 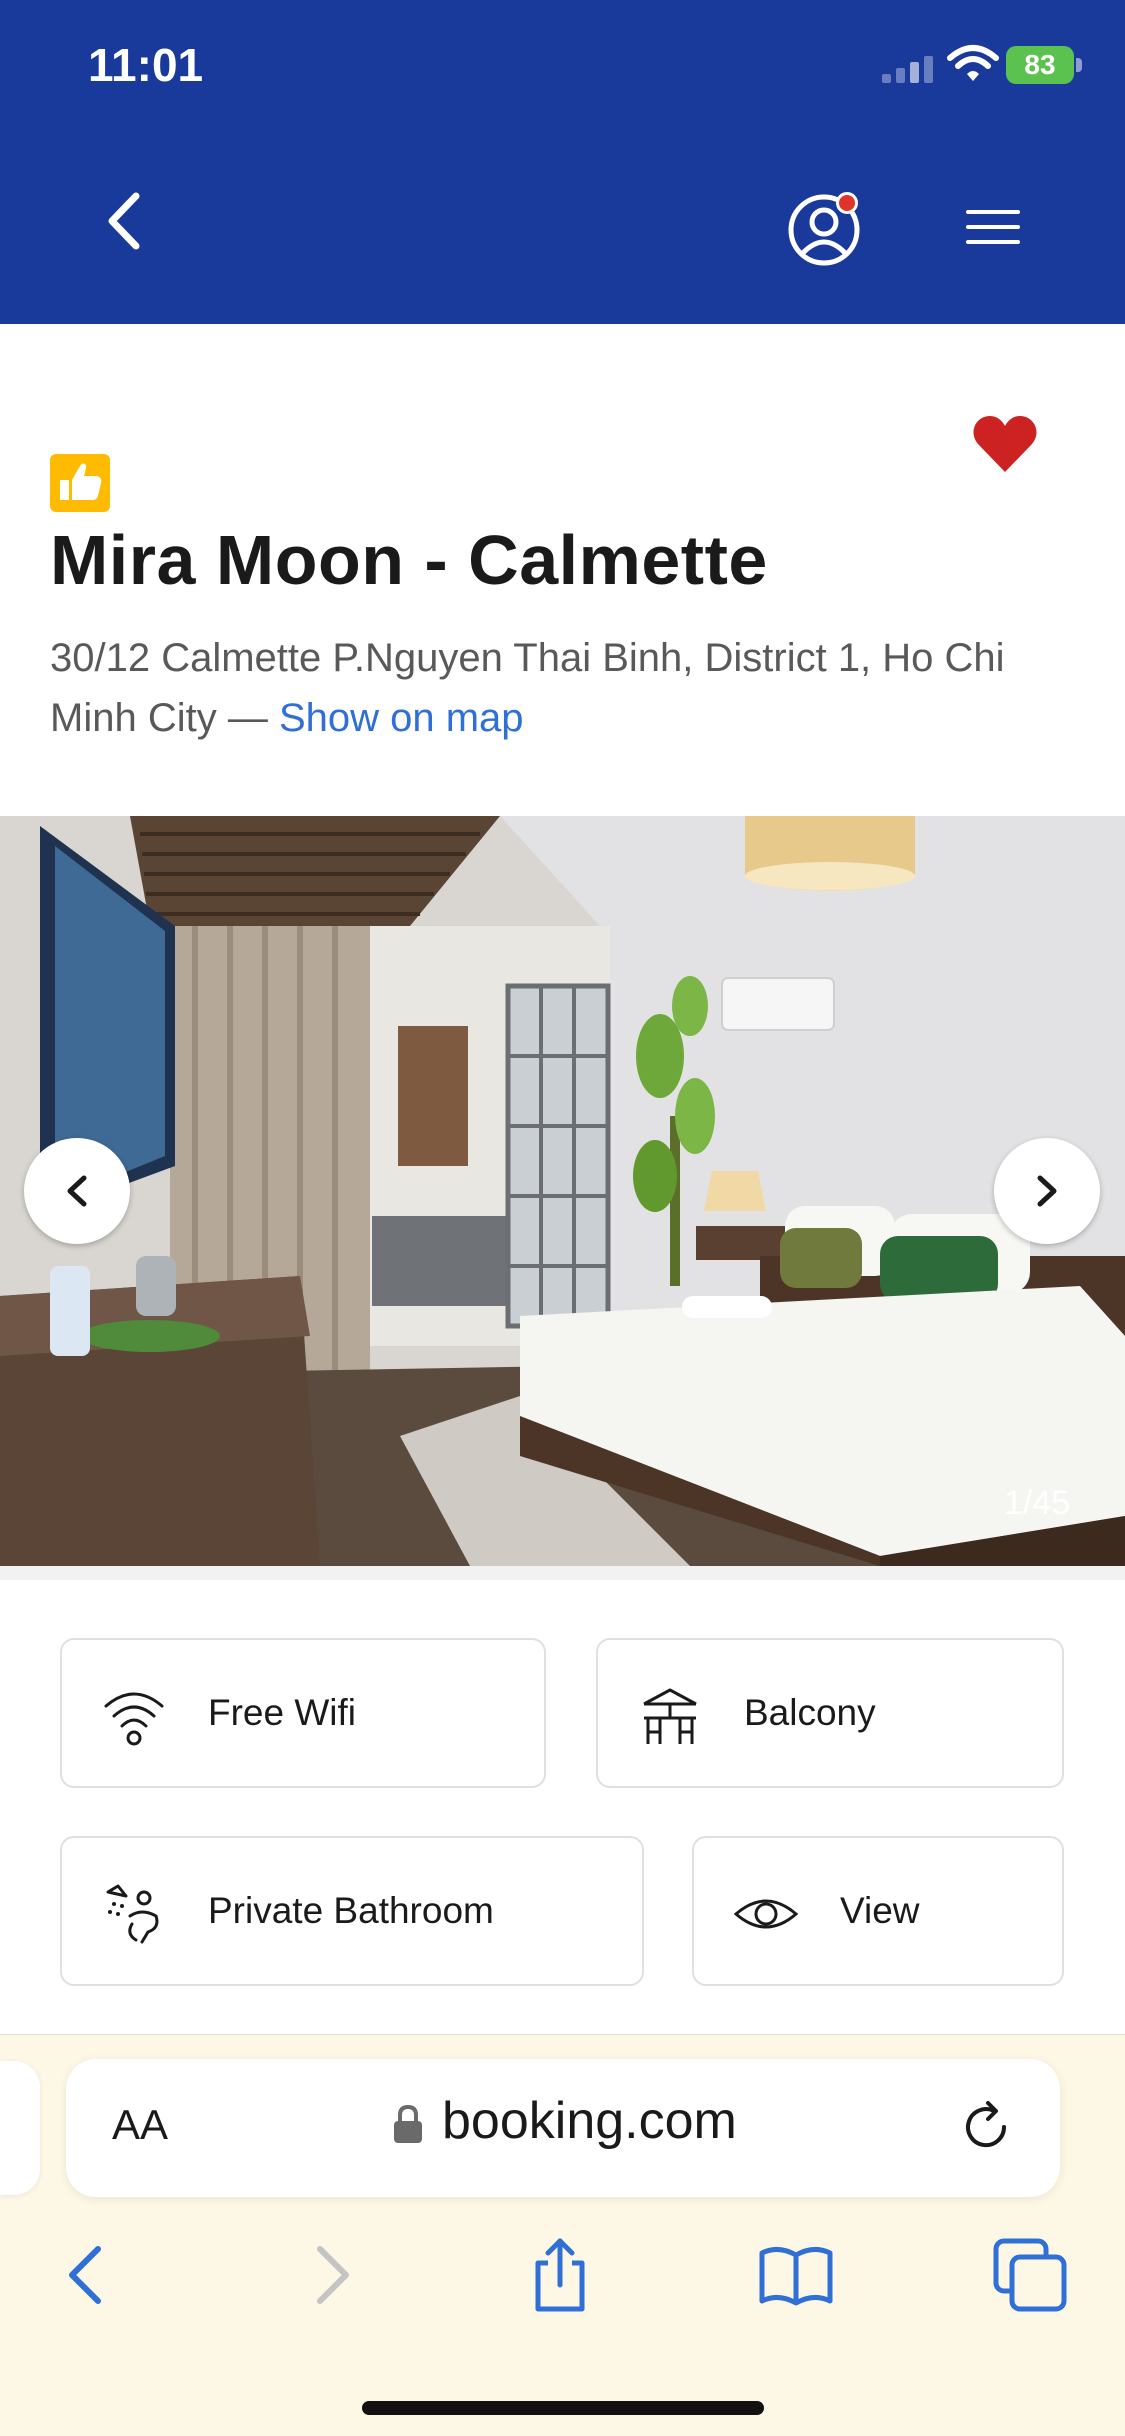 What do you see at coordinates (986, 2127) in the screenshot?
I see `reload-icon` at bounding box center [986, 2127].